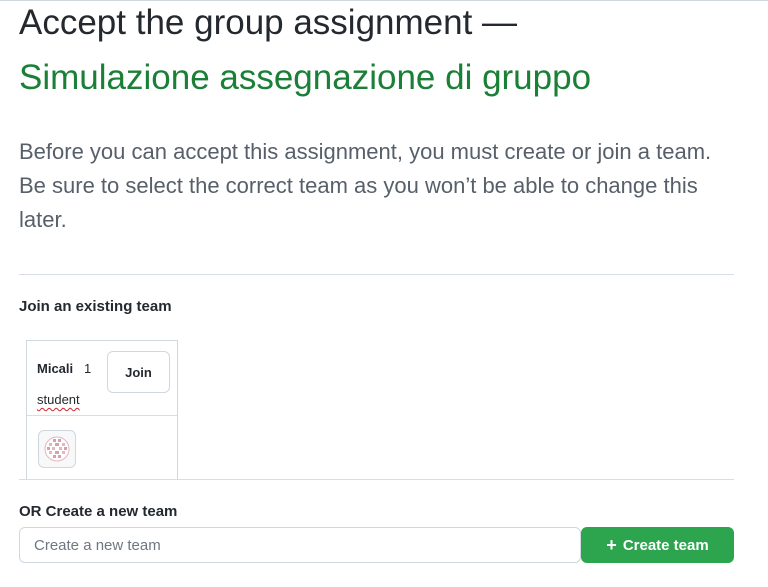 Image resolution: width=768 pixels, height=587 pixels. What do you see at coordinates (55, 368) in the screenshot?
I see `team-name: Micali` at bounding box center [55, 368].